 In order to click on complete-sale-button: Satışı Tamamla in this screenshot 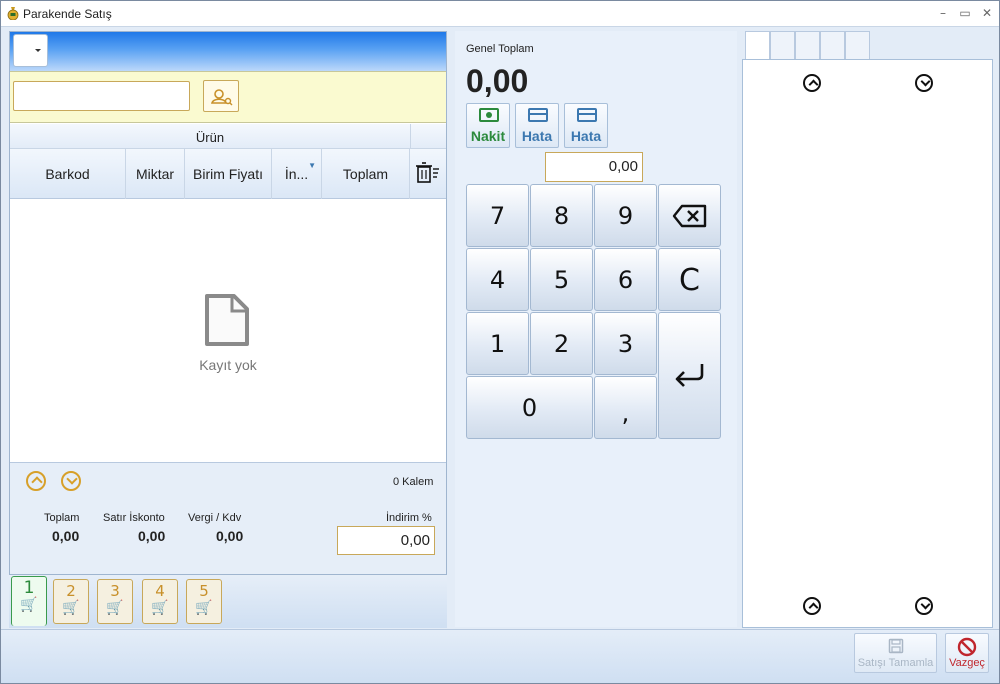, I will do `click(895, 653)`.